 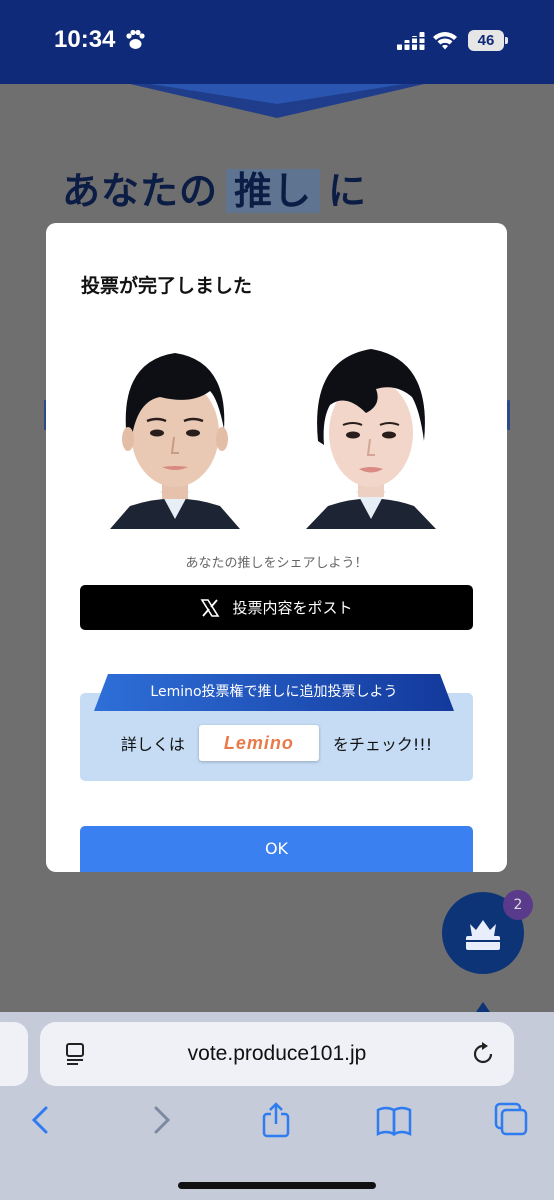 What do you see at coordinates (277, 42) in the screenshot?
I see `status-bar: 10:34 46` at bounding box center [277, 42].